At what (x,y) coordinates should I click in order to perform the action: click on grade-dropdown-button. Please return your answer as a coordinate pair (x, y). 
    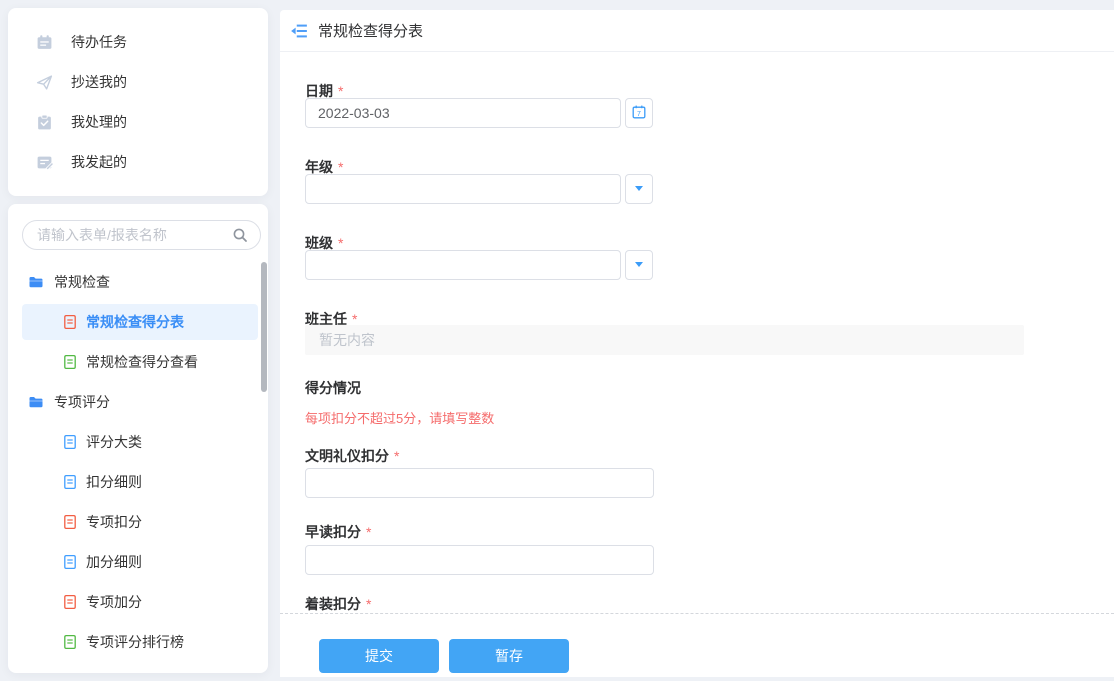
    Looking at the image, I should click on (639, 189).